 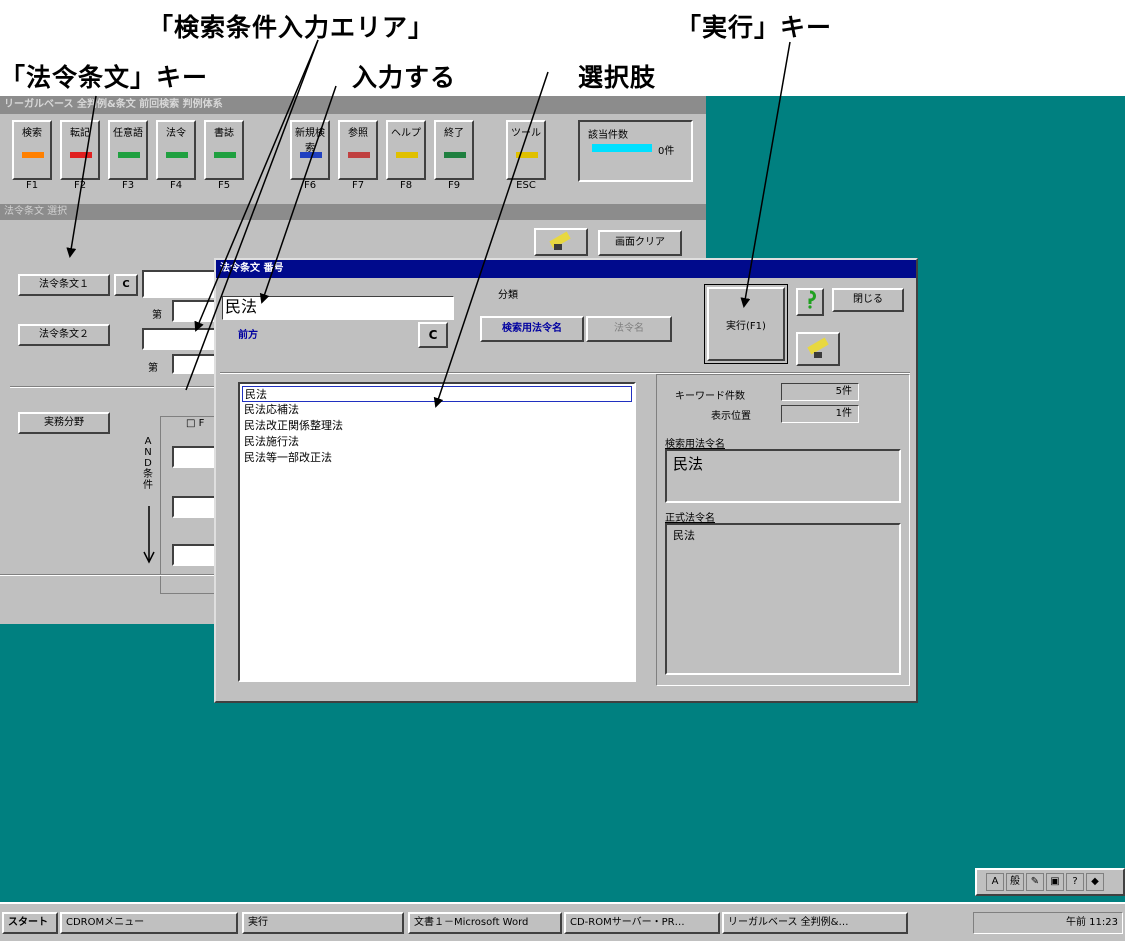 What do you see at coordinates (731, 416) in the screenshot?
I see `display-position-label: 表示位置` at bounding box center [731, 416].